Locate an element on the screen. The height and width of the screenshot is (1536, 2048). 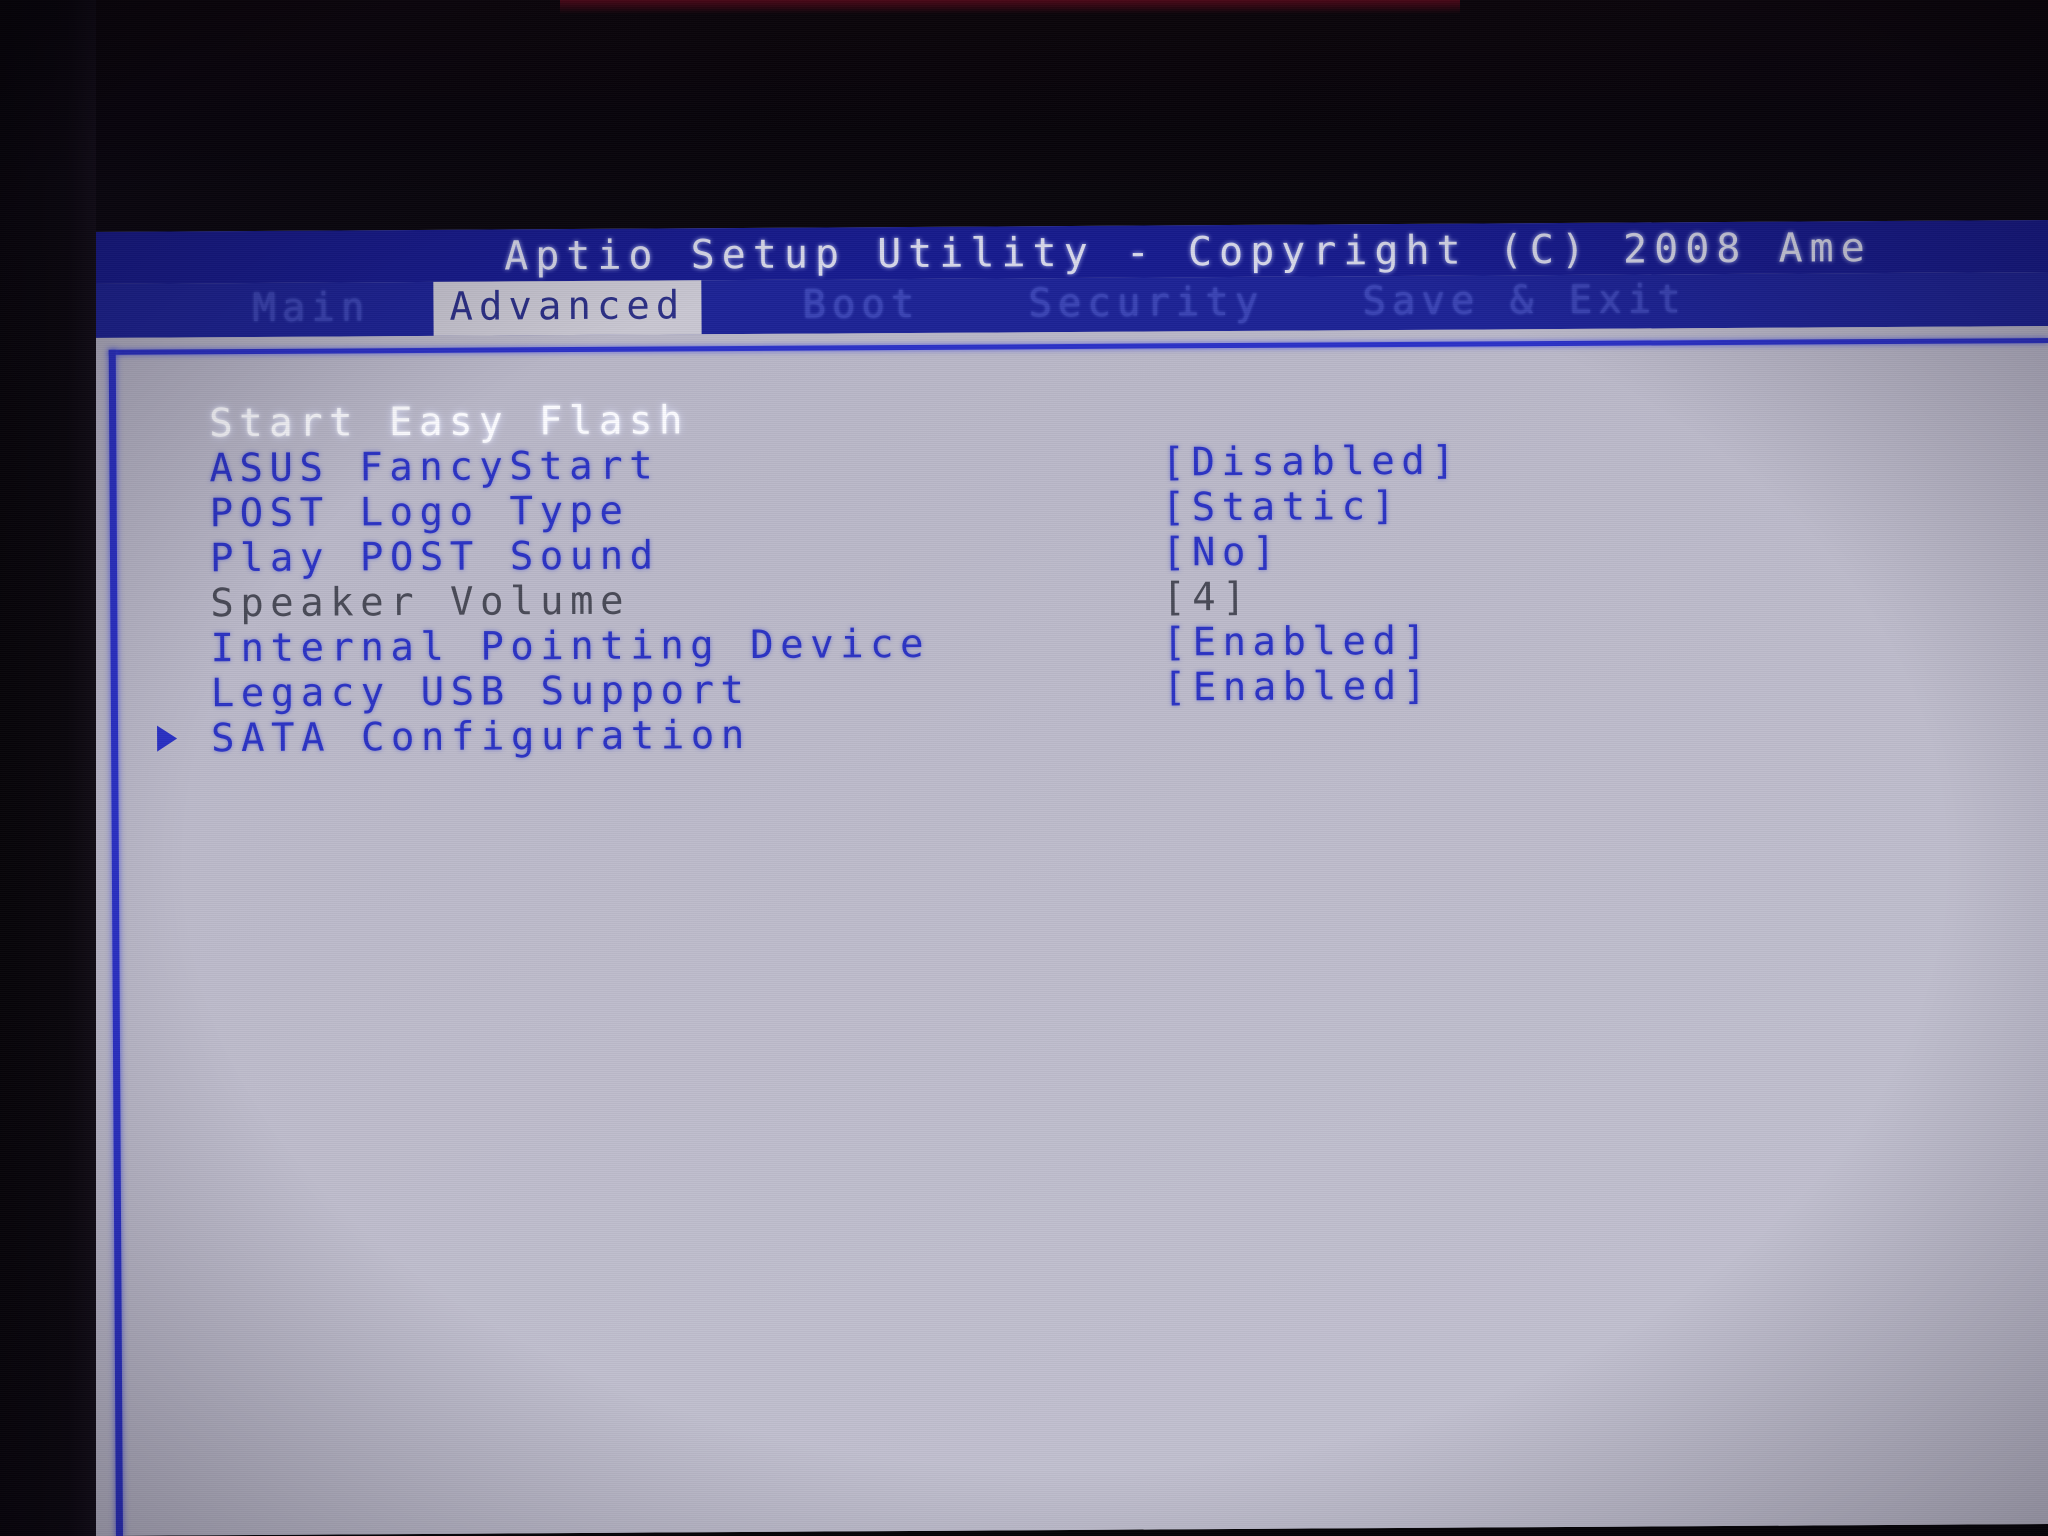
tab-advanced: Advanced is located at coordinates (567, 308).